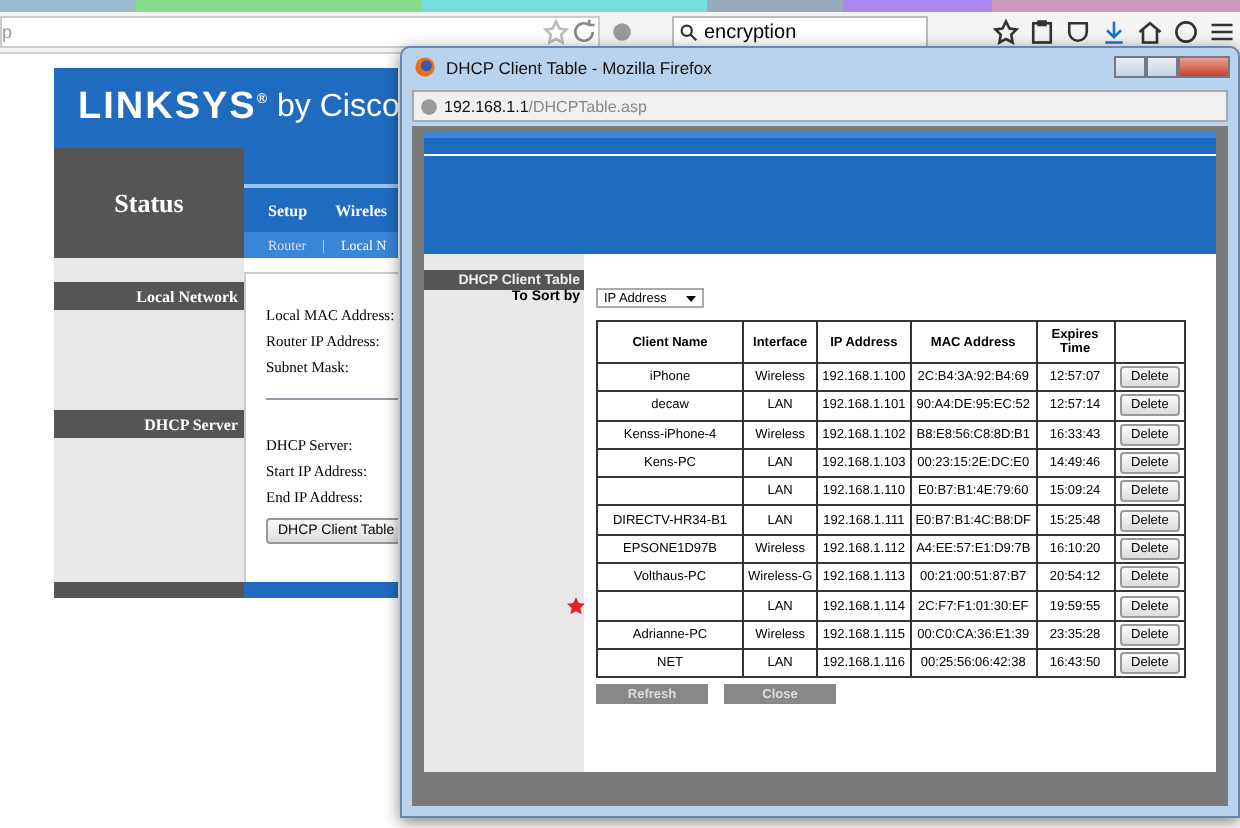 This screenshot has height=828, width=1240. I want to click on reload-icon, so click(584, 32).